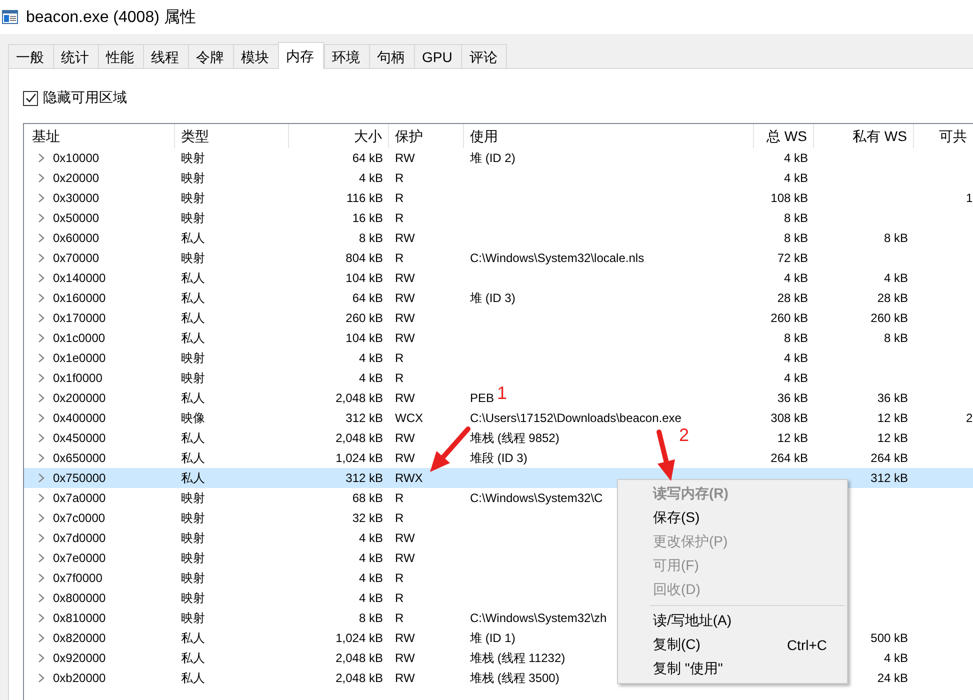  Describe the element at coordinates (688, 669) in the screenshot. I see `menu-item: 复制 "使用"` at that location.